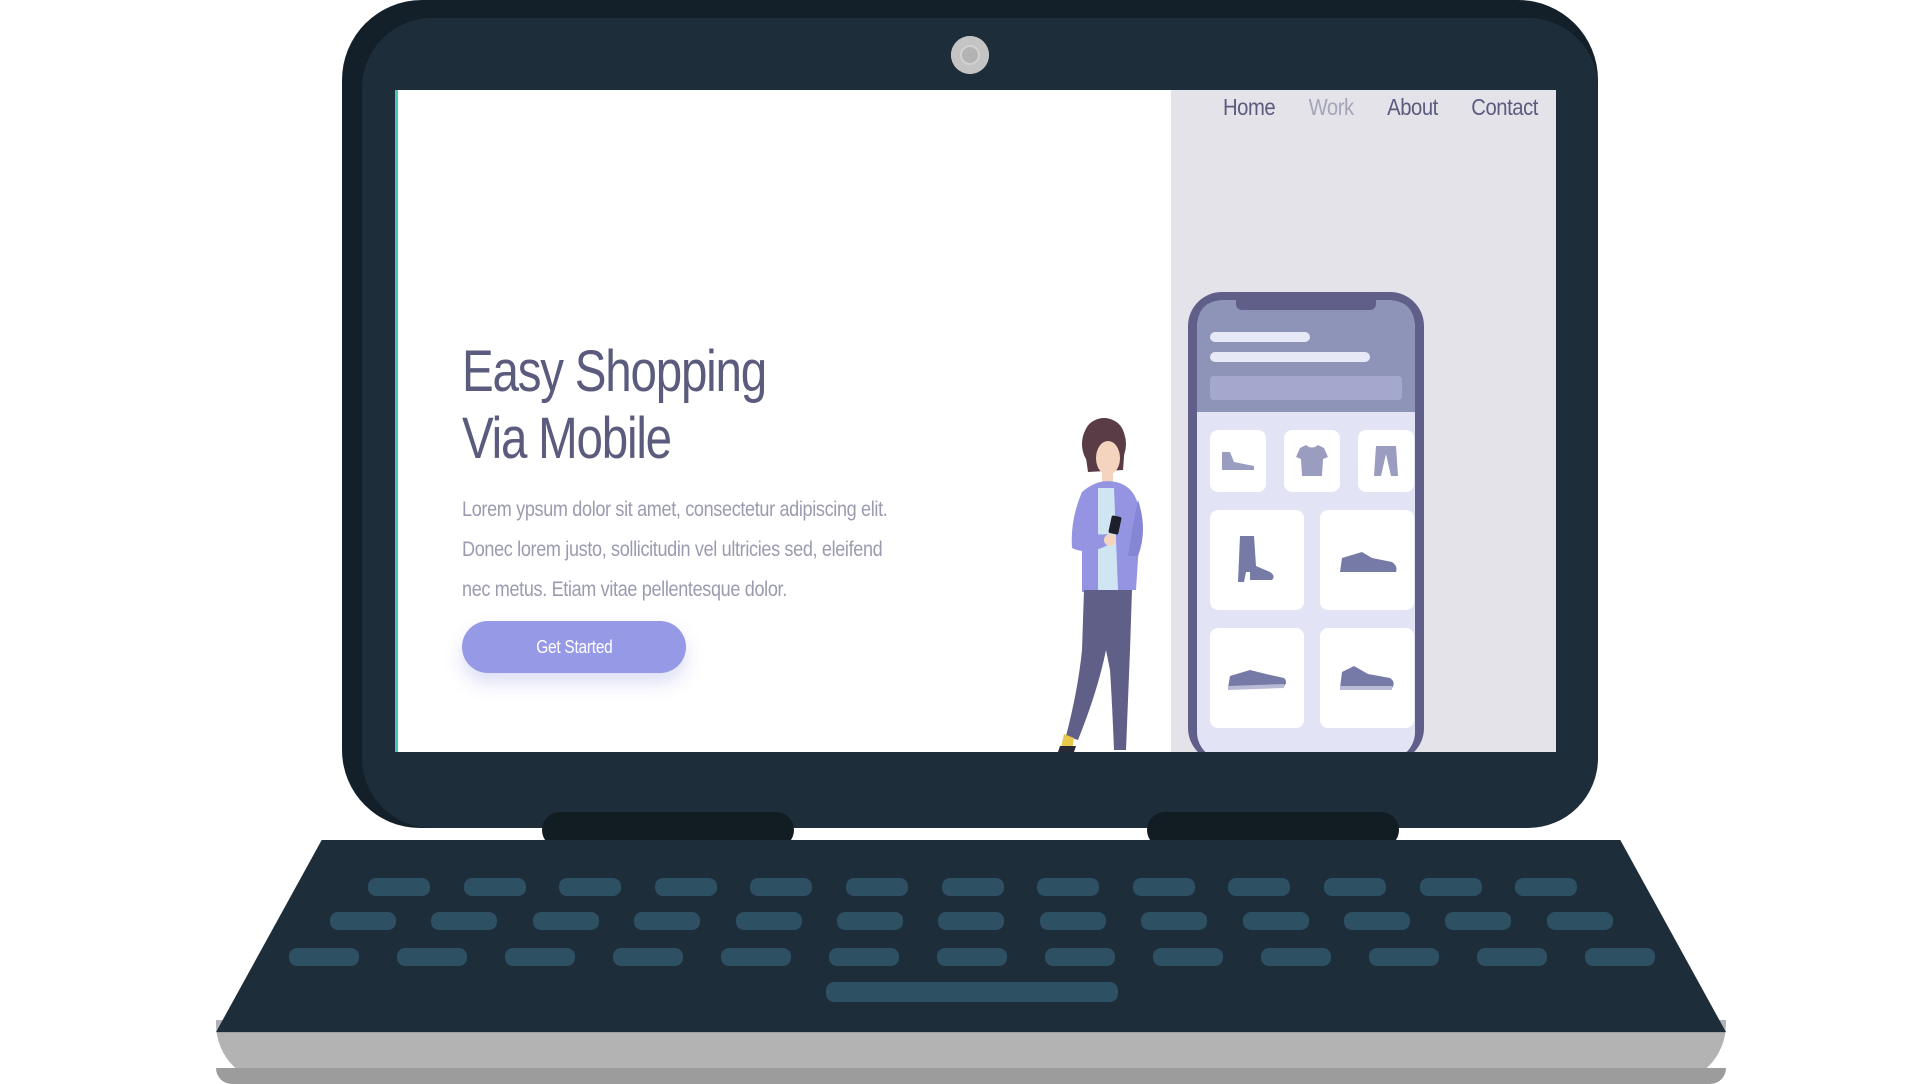  Describe the element at coordinates (972, 992) in the screenshot. I see `spacebar-key` at that location.